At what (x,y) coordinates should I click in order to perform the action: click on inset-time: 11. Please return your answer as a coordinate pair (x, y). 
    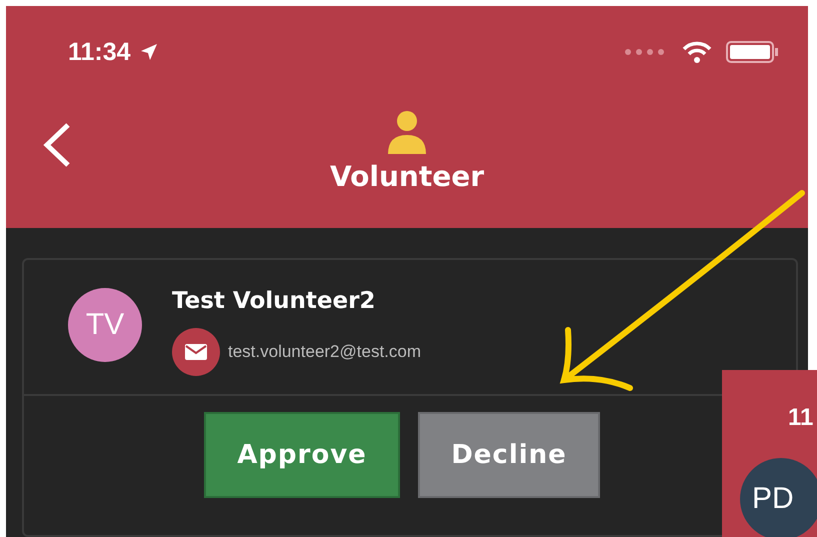
    Looking at the image, I should click on (801, 418).